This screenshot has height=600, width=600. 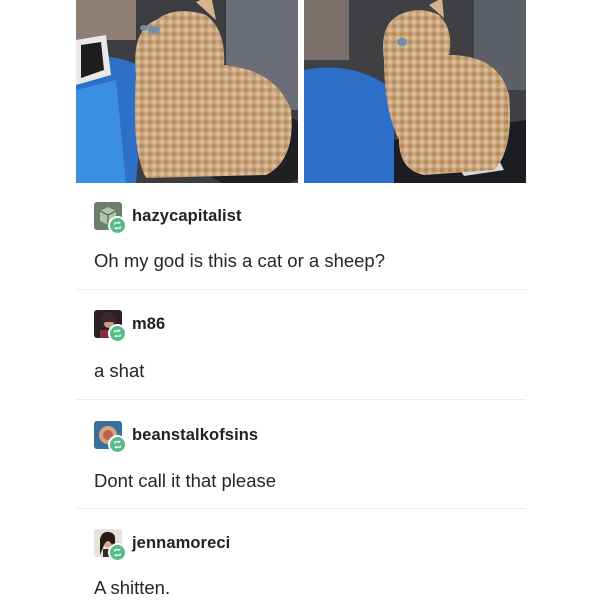 I want to click on kitten-photo-left, so click(x=187, y=91).